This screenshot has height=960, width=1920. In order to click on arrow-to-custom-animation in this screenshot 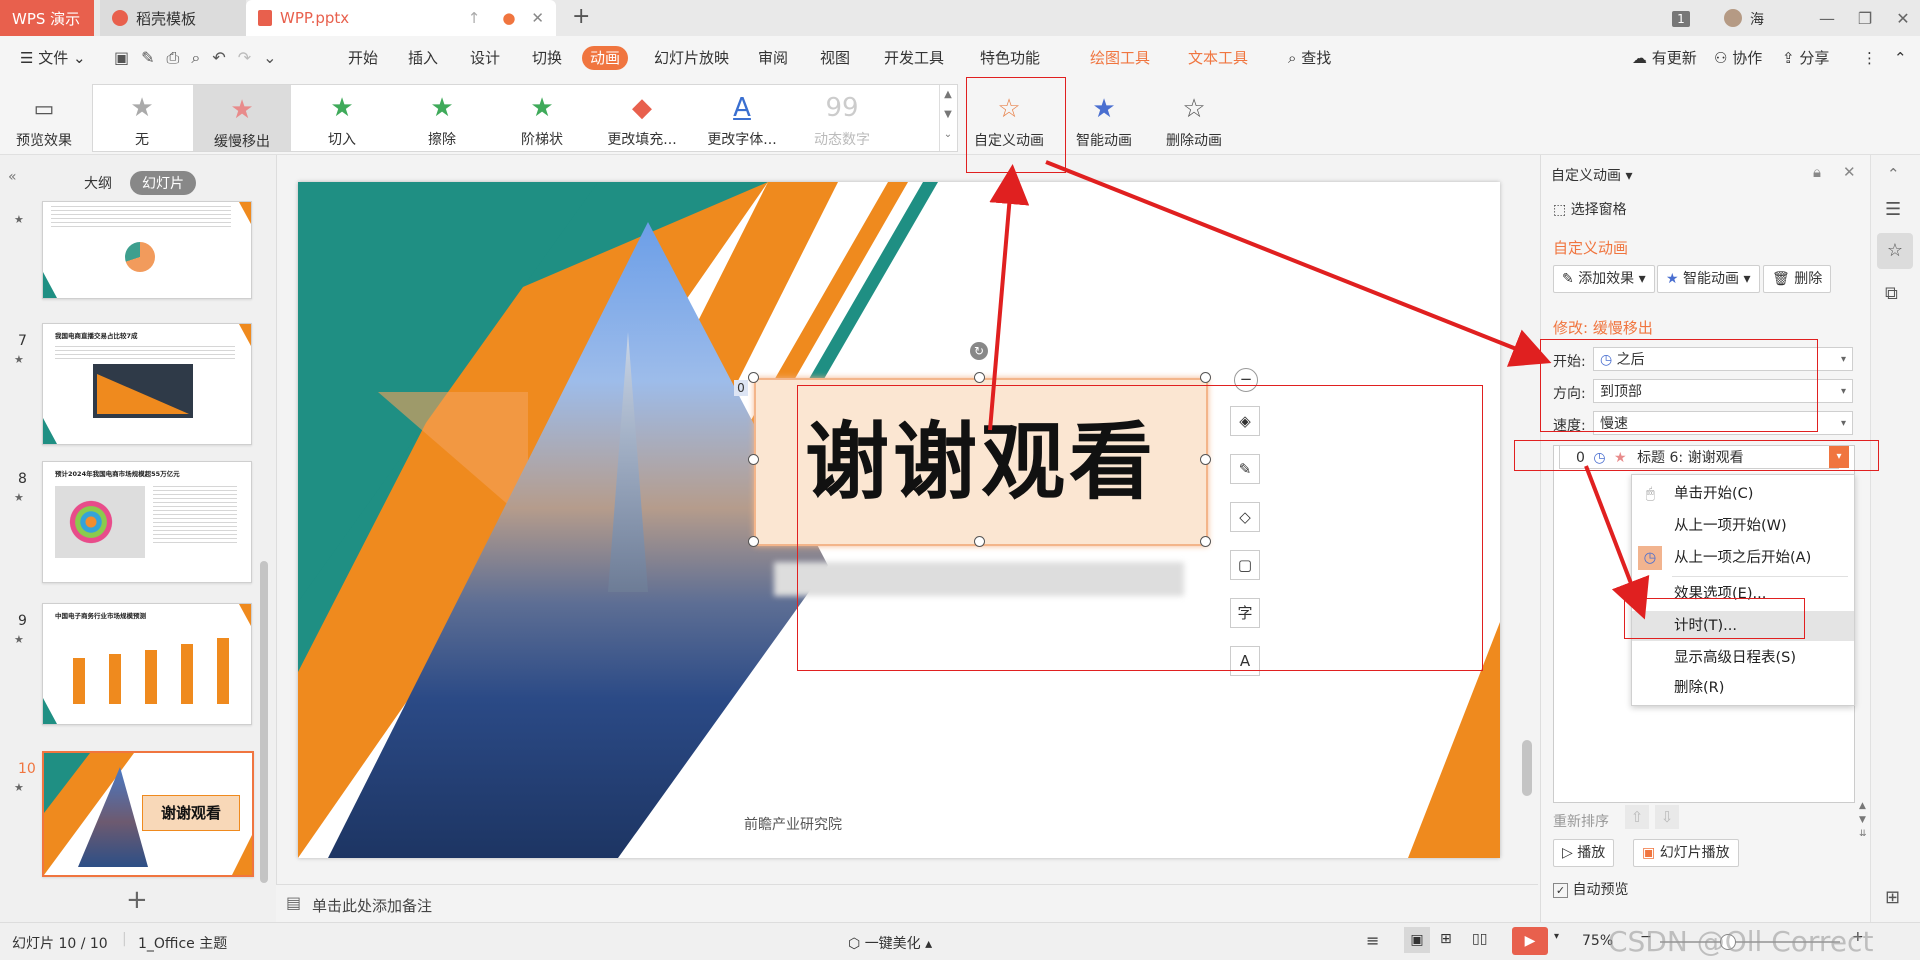, I will do `click(1009, 297)`.